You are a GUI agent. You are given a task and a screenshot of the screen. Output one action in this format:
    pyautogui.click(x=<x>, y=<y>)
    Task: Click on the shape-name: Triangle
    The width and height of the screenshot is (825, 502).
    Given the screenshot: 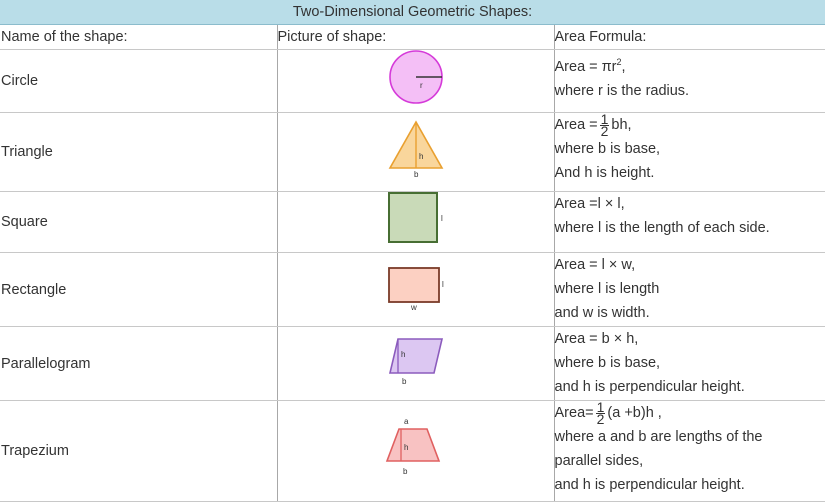 What is the action you would take?
    pyautogui.click(x=138, y=152)
    